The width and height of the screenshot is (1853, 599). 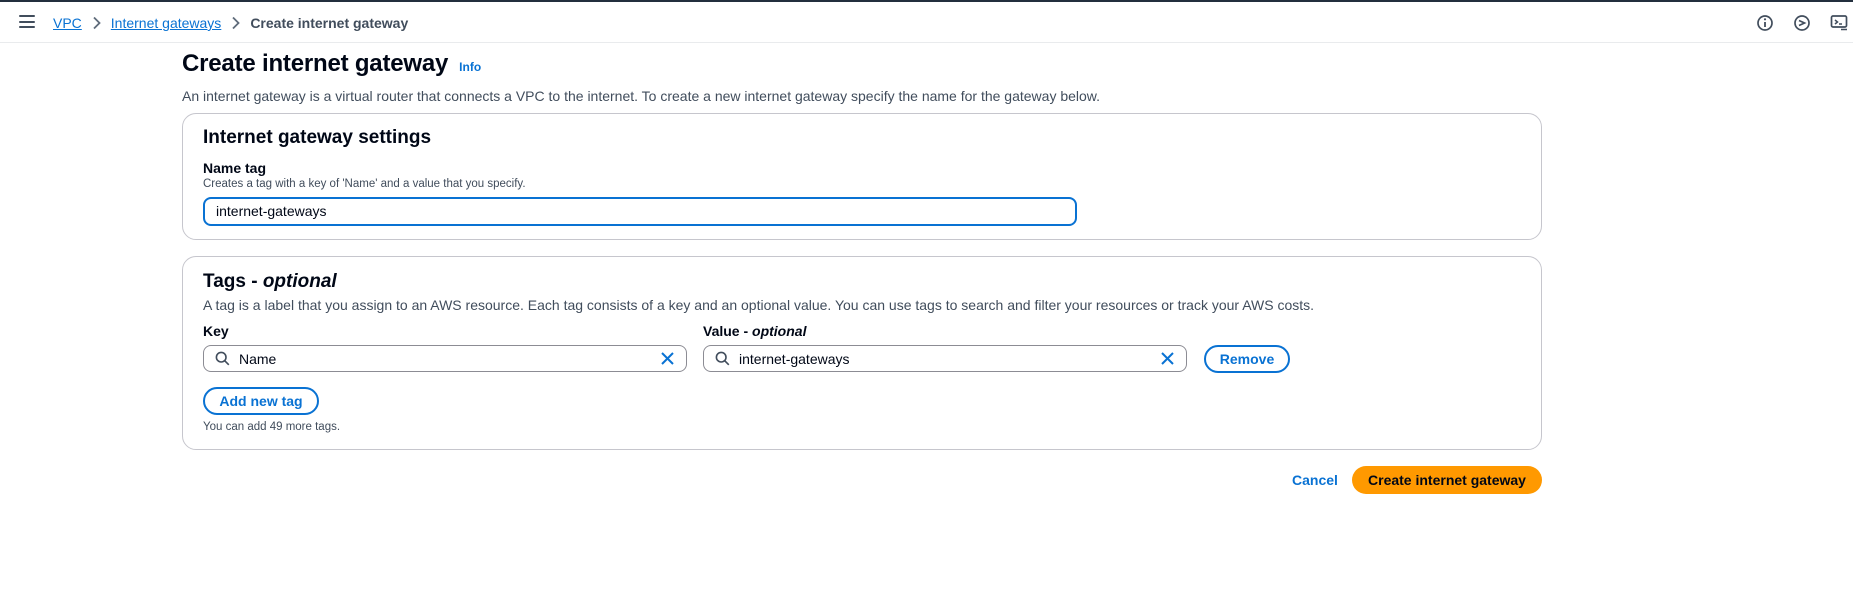 I want to click on info-circle-icon, so click(x=1765, y=23).